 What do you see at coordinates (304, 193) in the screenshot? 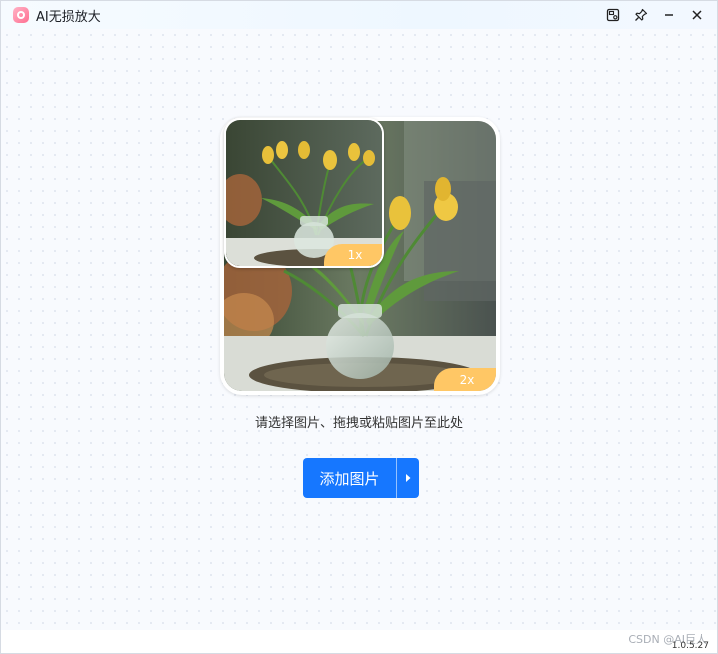
I see `example-image-original: 1x` at bounding box center [304, 193].